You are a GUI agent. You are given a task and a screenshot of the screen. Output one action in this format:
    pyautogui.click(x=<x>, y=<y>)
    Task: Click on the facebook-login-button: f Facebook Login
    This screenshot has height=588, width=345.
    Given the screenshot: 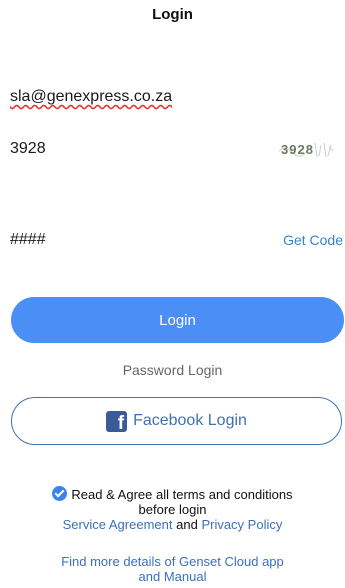 What is the action you would take?
    pyautogui.click(x=176, y=421)
    